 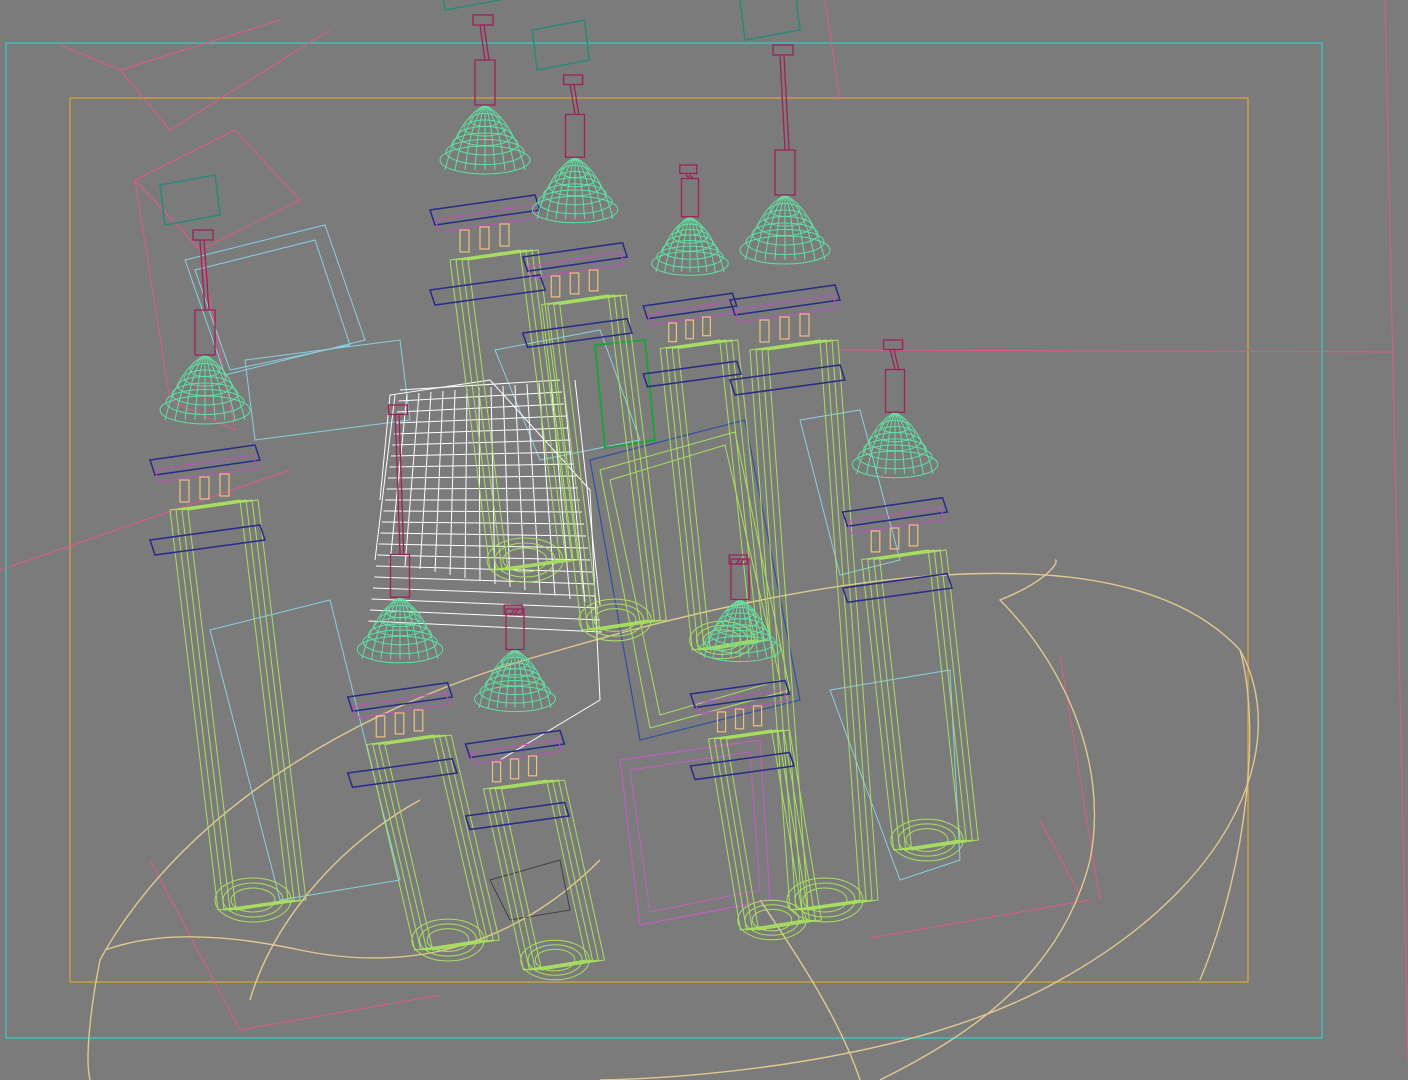 I want to click on tower-front-center, so click(x=535, y=792).